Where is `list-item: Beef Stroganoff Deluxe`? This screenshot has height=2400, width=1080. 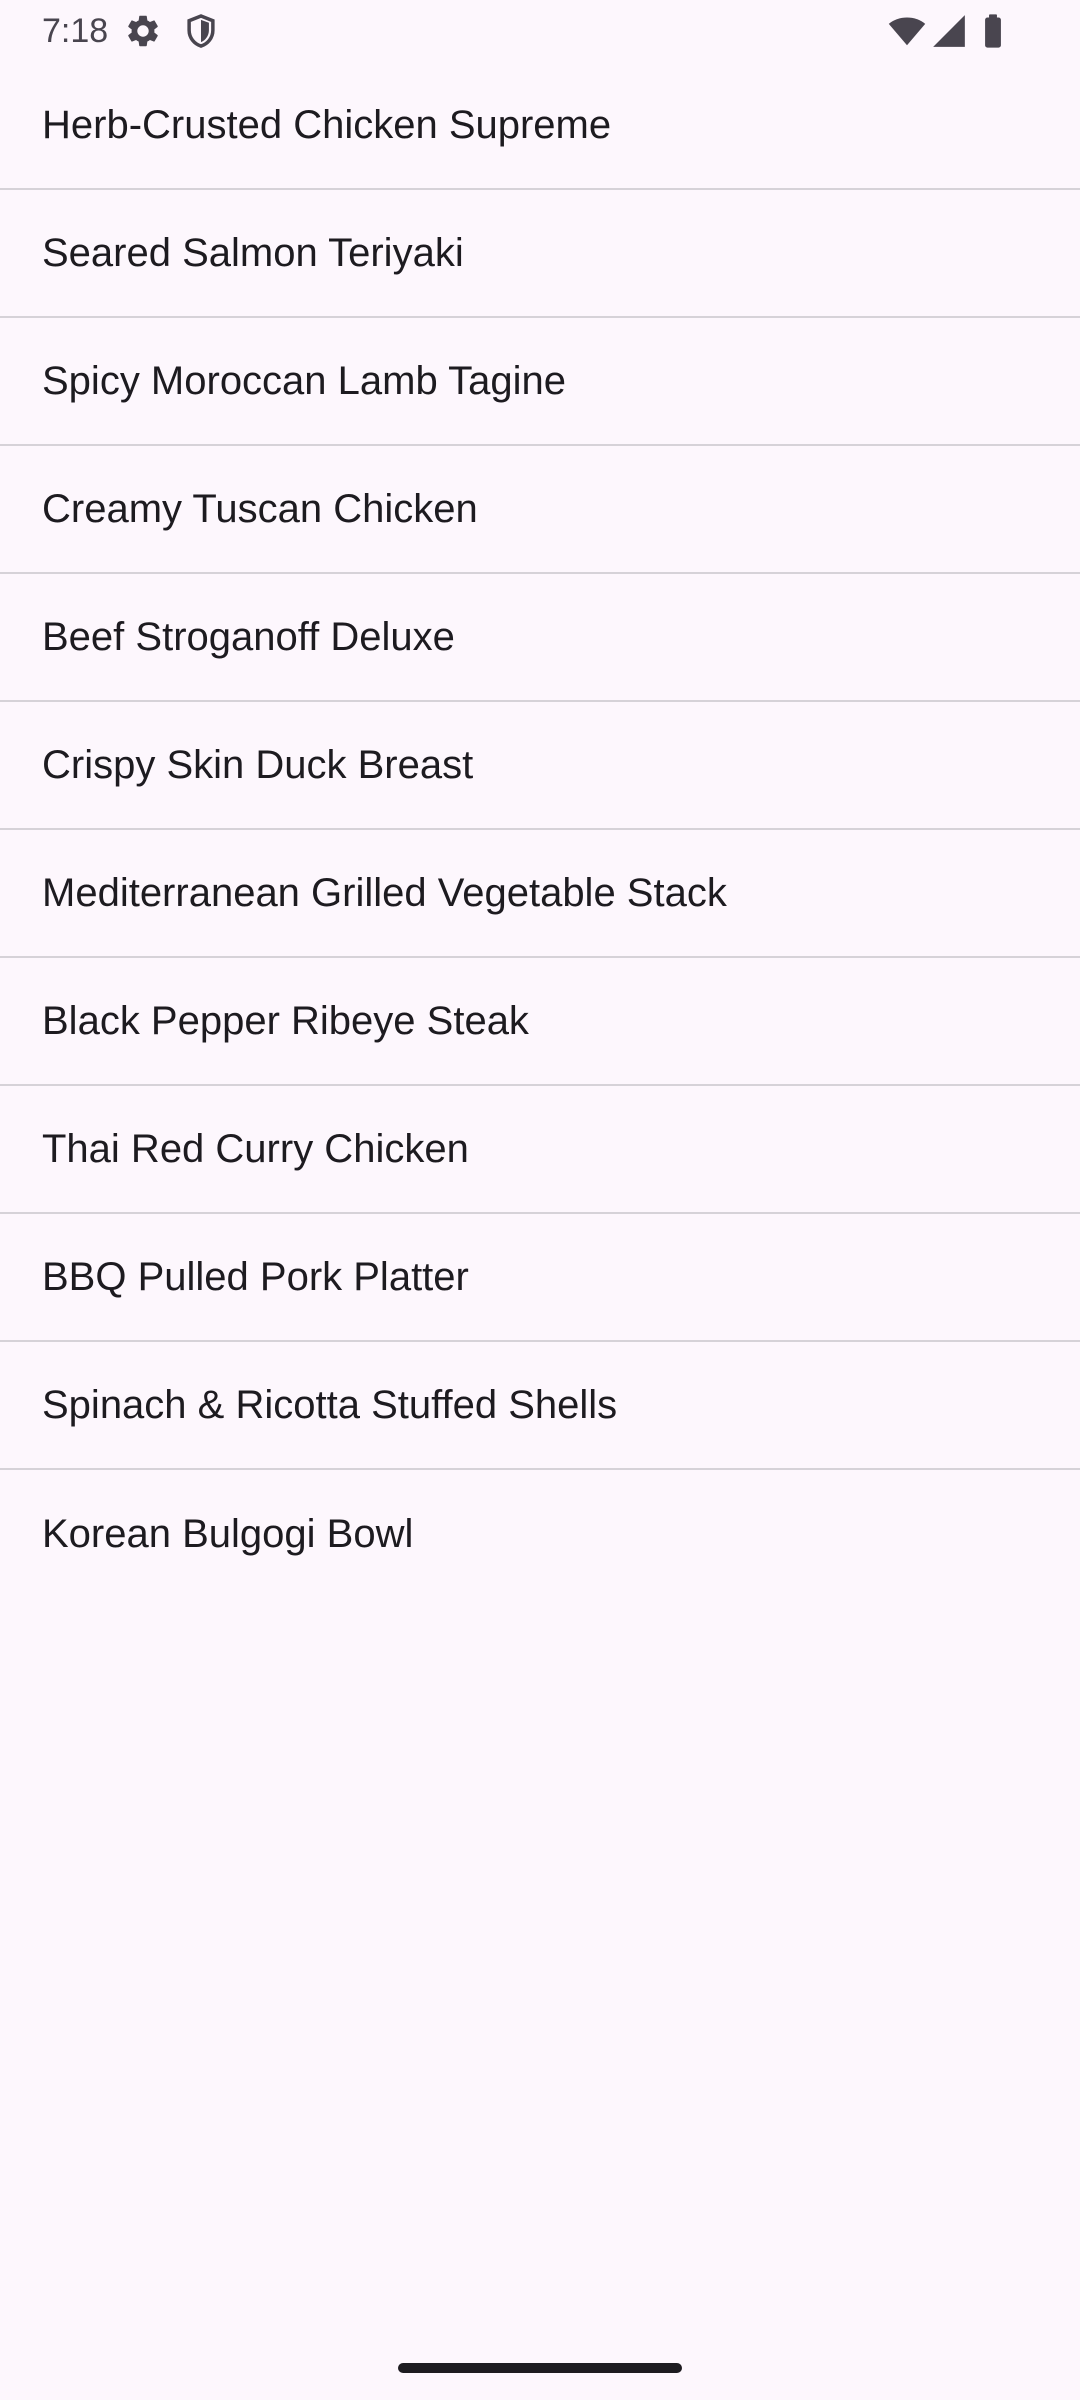
list-item: Beef Stroganoff Deluxe is located at coordinates (540, 638).